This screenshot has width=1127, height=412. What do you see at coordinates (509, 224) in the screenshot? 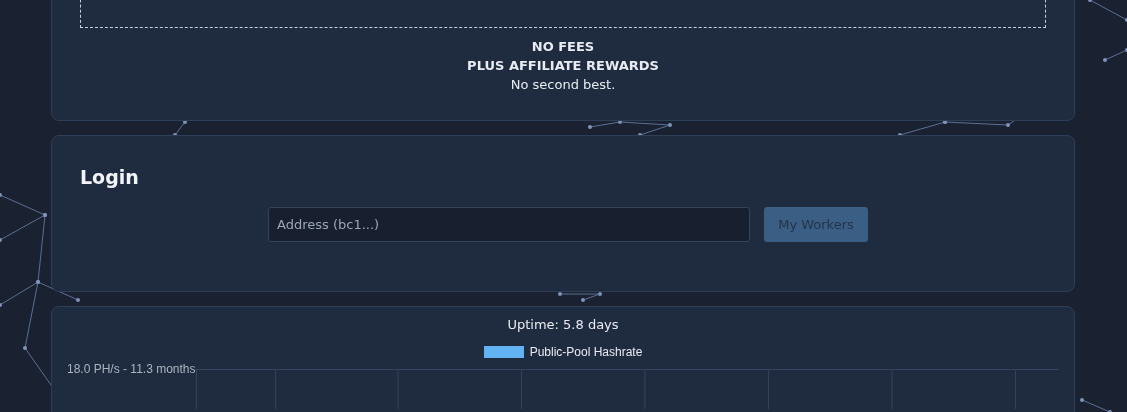
I see `address-field: Address (bc1...)` at bounding box center [509, 224].